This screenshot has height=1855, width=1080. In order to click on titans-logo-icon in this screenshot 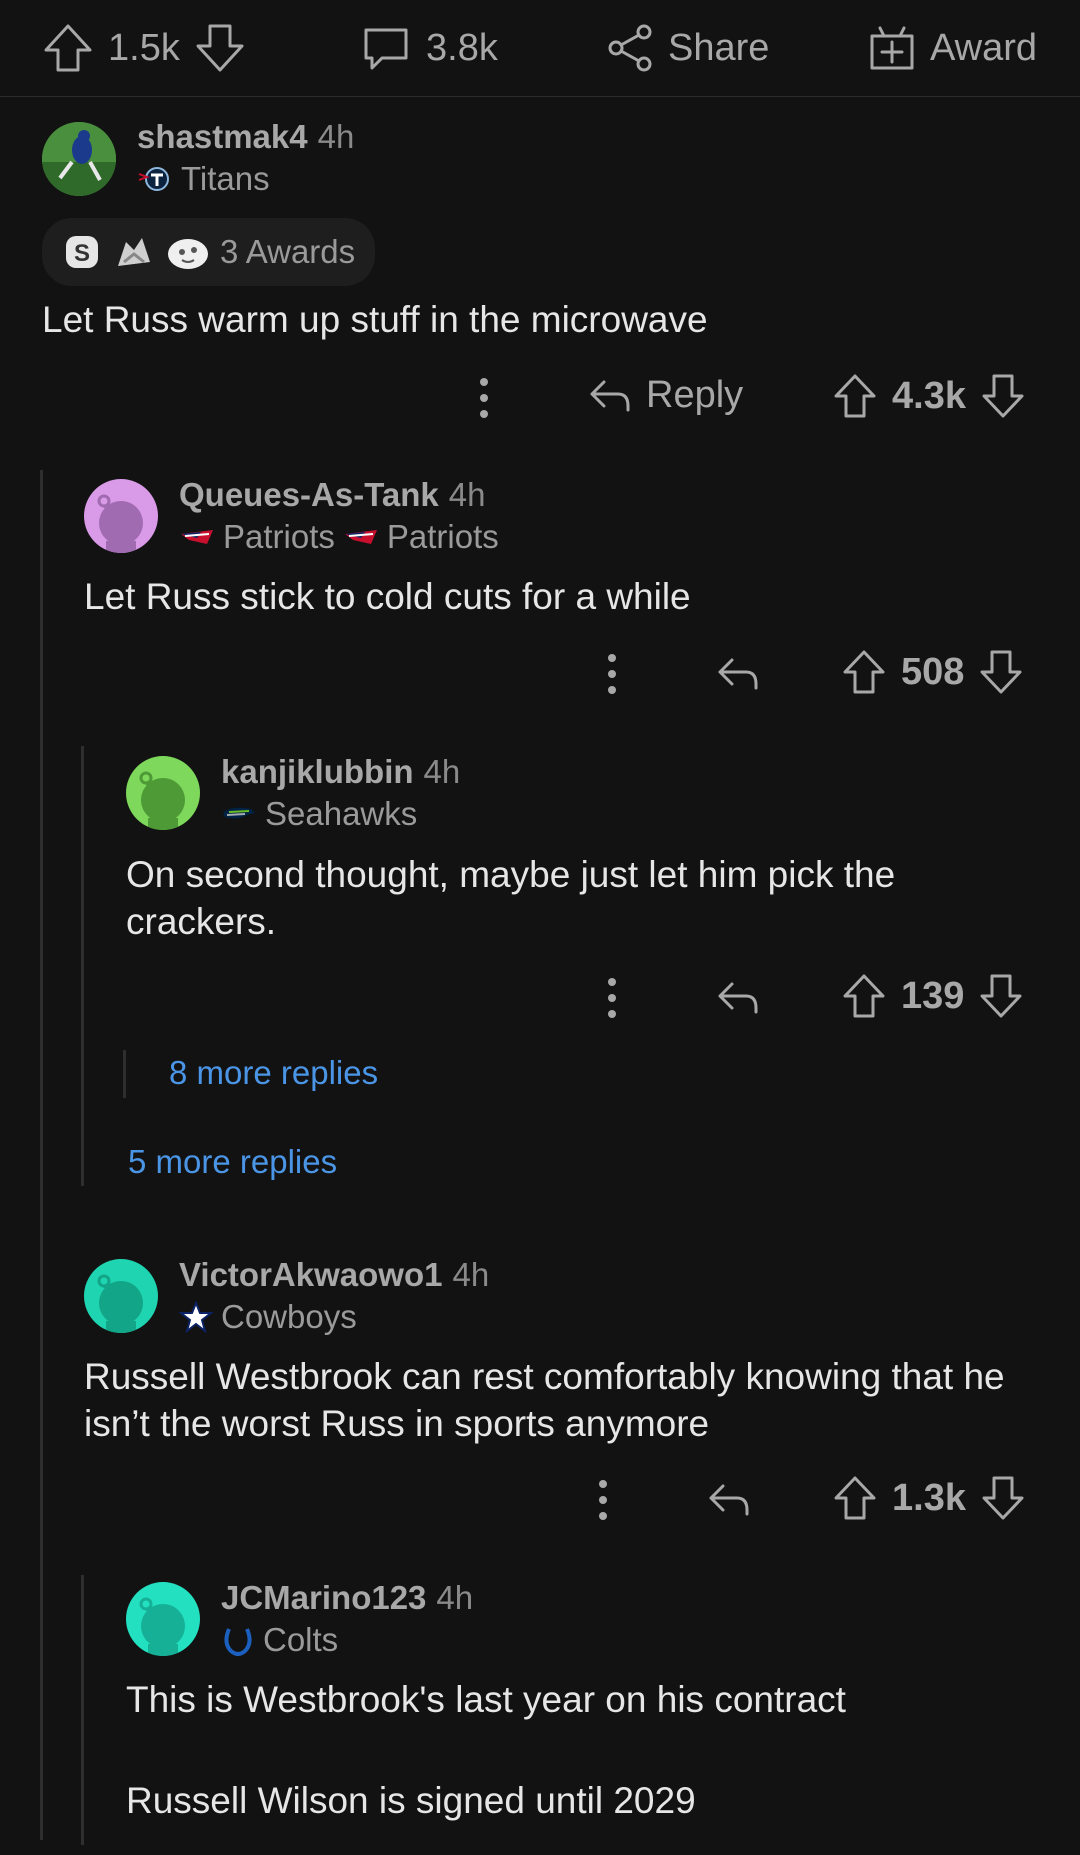, I will do `click(155, 179)`.